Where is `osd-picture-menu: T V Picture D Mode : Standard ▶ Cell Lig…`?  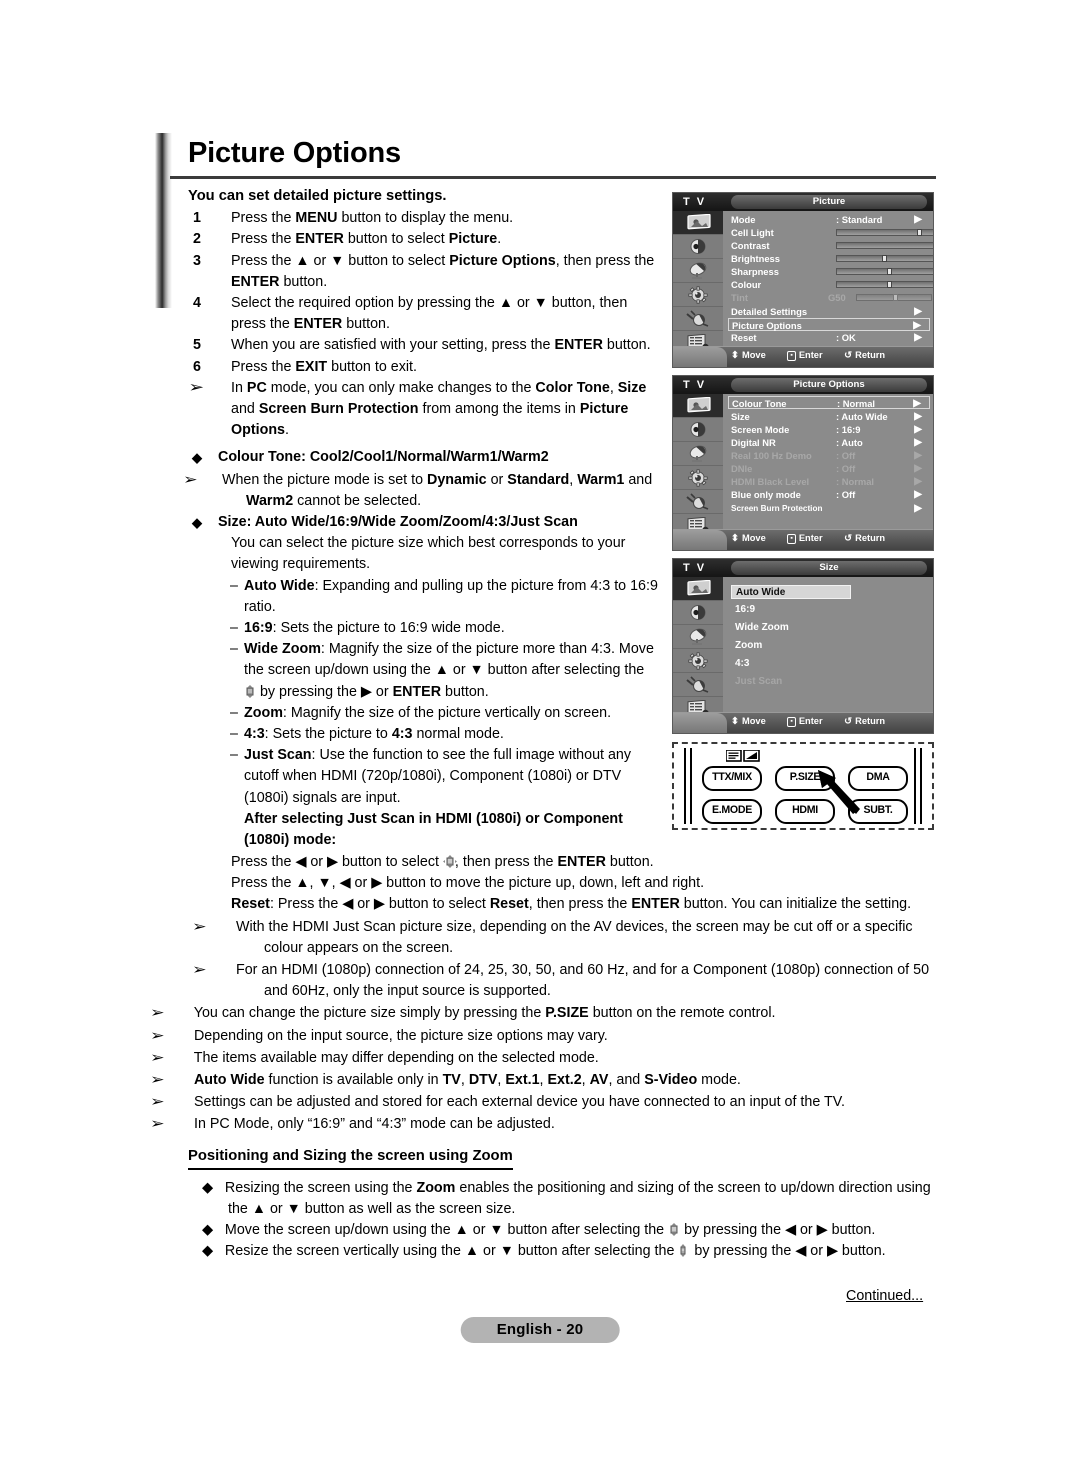 osd-picture-menu: T V Picture D Mode : Standard ▶ Cell Lig… is located at coordinates (803, 280).